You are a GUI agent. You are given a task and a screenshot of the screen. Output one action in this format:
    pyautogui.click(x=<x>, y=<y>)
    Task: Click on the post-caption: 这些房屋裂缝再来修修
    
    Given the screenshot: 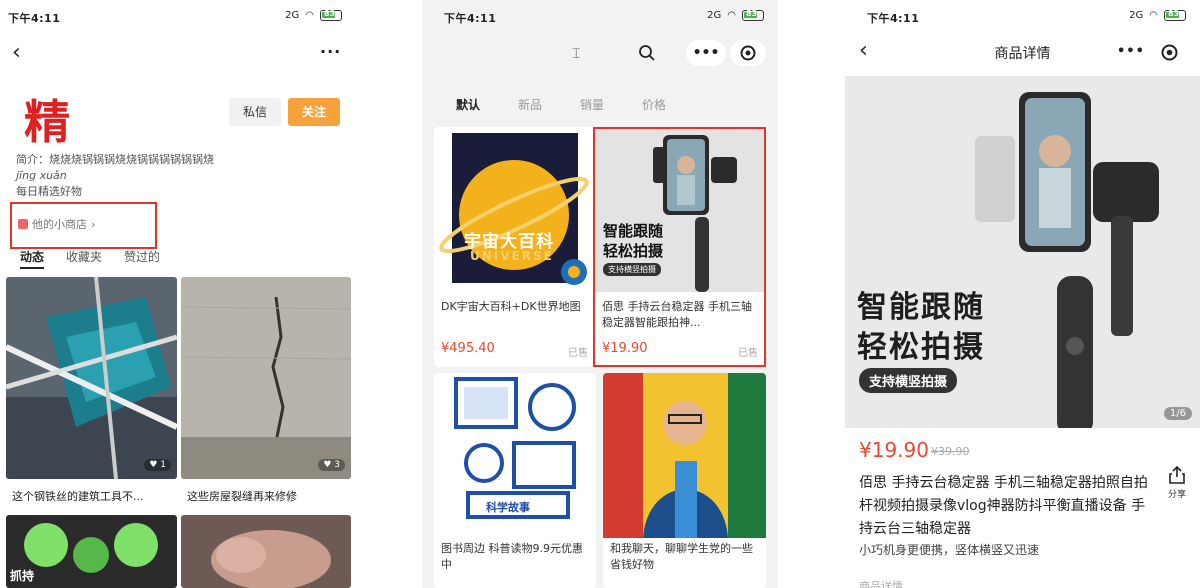 What is the action you would take?
    pyautogui.click(x=242, y=496)
    